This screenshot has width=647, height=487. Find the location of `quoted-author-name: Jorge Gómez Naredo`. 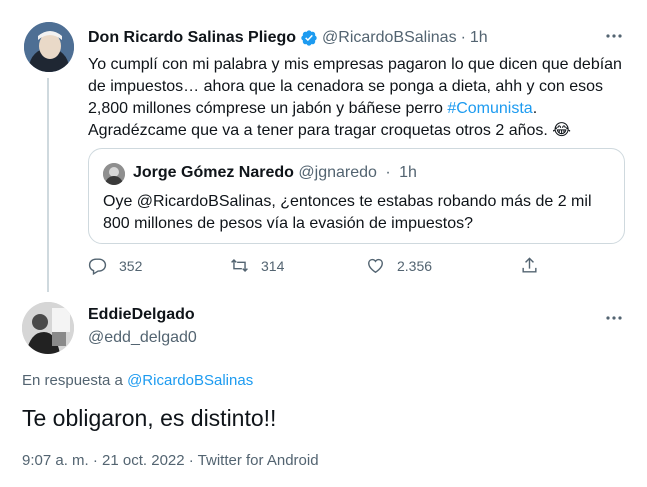

quoted-author-name: Jorge Gómez Naredo is located at coordinates (213, 172).